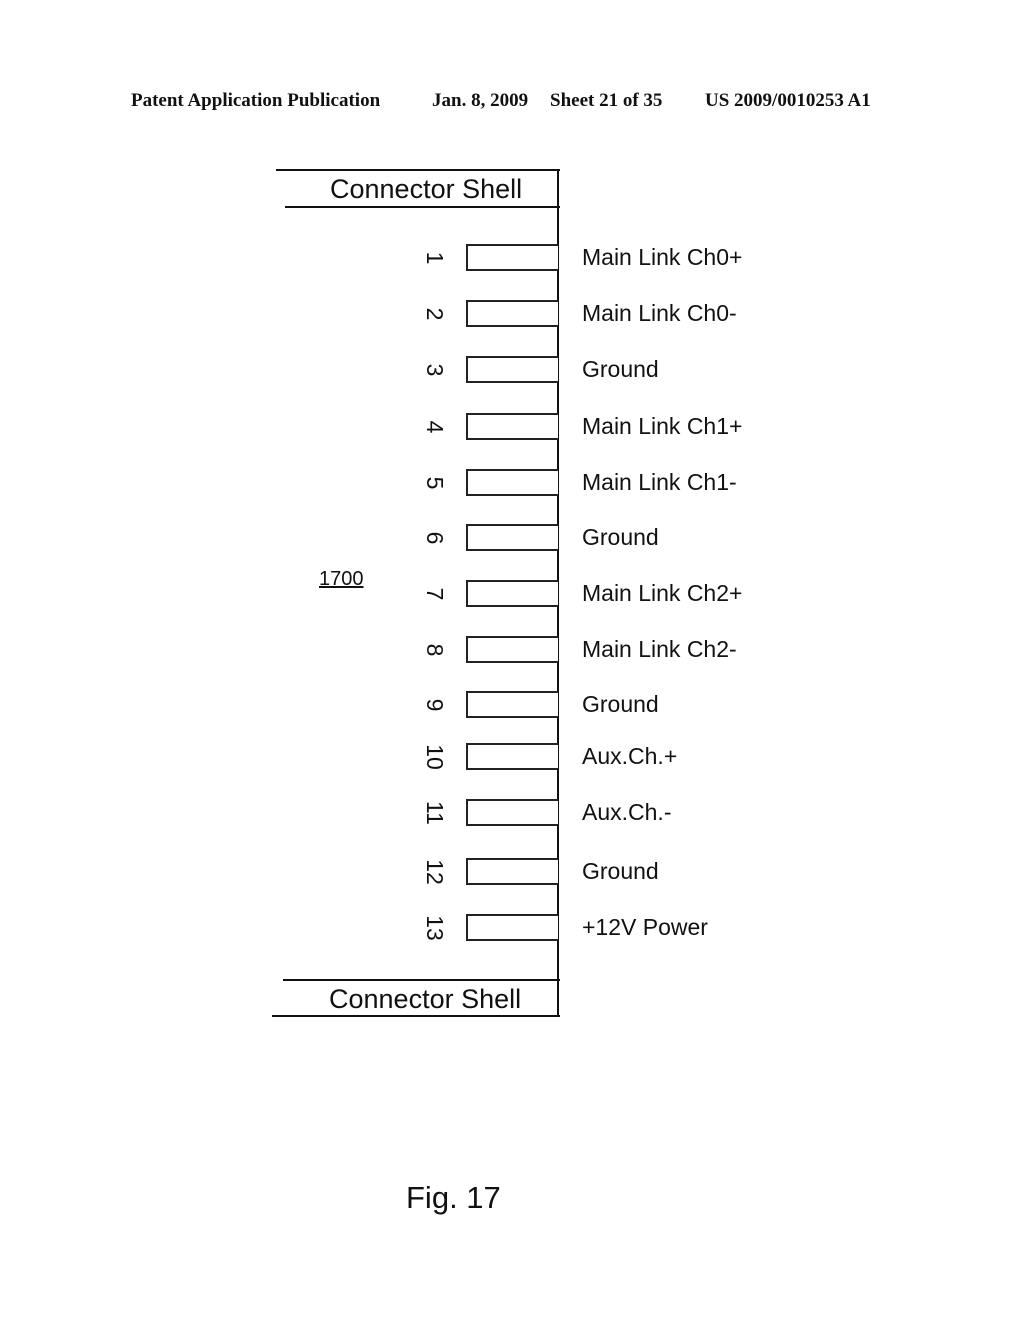 Image resolution: width=1024 pixels, height=1320 pixels. I want to click on pin-number: 1, so click(435, 258).